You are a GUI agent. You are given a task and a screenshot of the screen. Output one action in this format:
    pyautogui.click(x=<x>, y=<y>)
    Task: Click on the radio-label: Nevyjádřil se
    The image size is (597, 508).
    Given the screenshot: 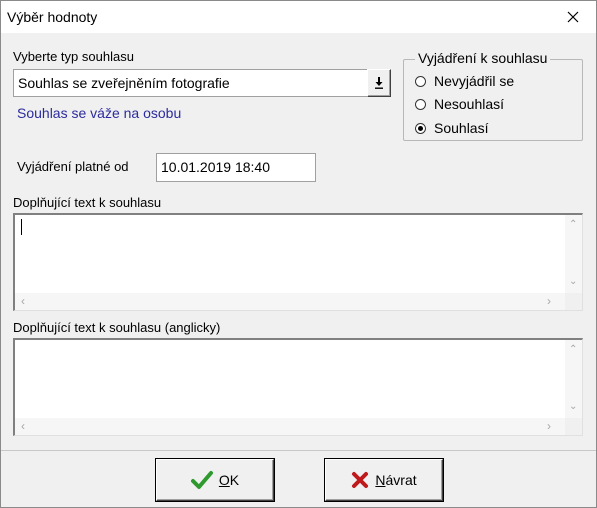 What is the action you would take?
    pyautogui.click(x=474, y=81)
    